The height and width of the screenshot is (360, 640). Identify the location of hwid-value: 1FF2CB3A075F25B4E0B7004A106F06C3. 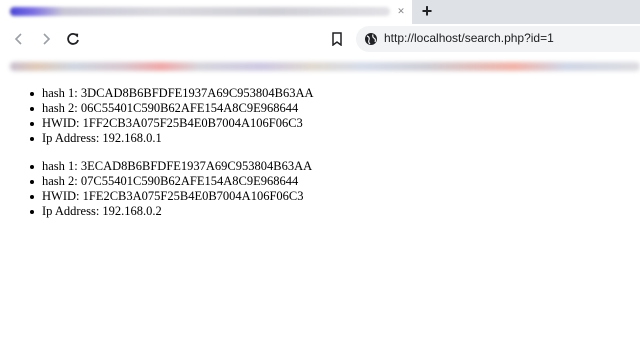
(192, 123).